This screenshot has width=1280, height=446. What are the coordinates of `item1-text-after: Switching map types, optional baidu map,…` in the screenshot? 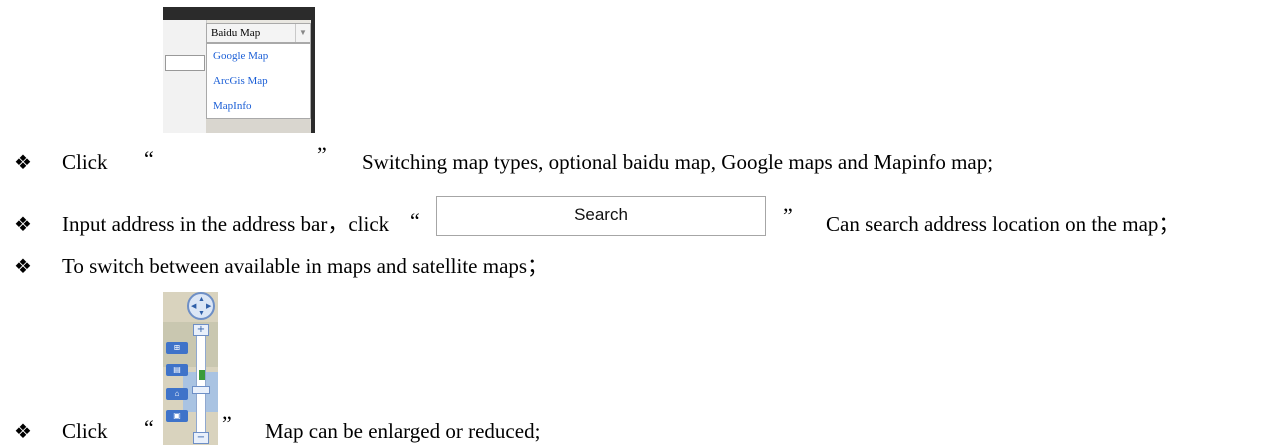 It's located at (678, 162).